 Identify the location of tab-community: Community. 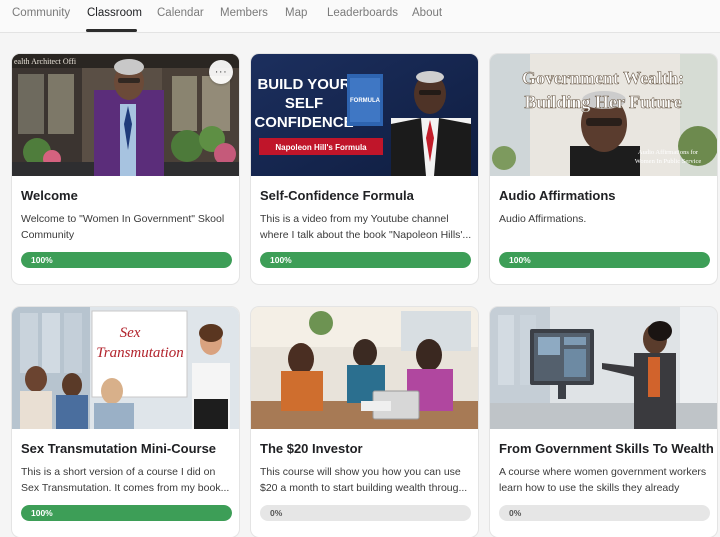
(41, 13).